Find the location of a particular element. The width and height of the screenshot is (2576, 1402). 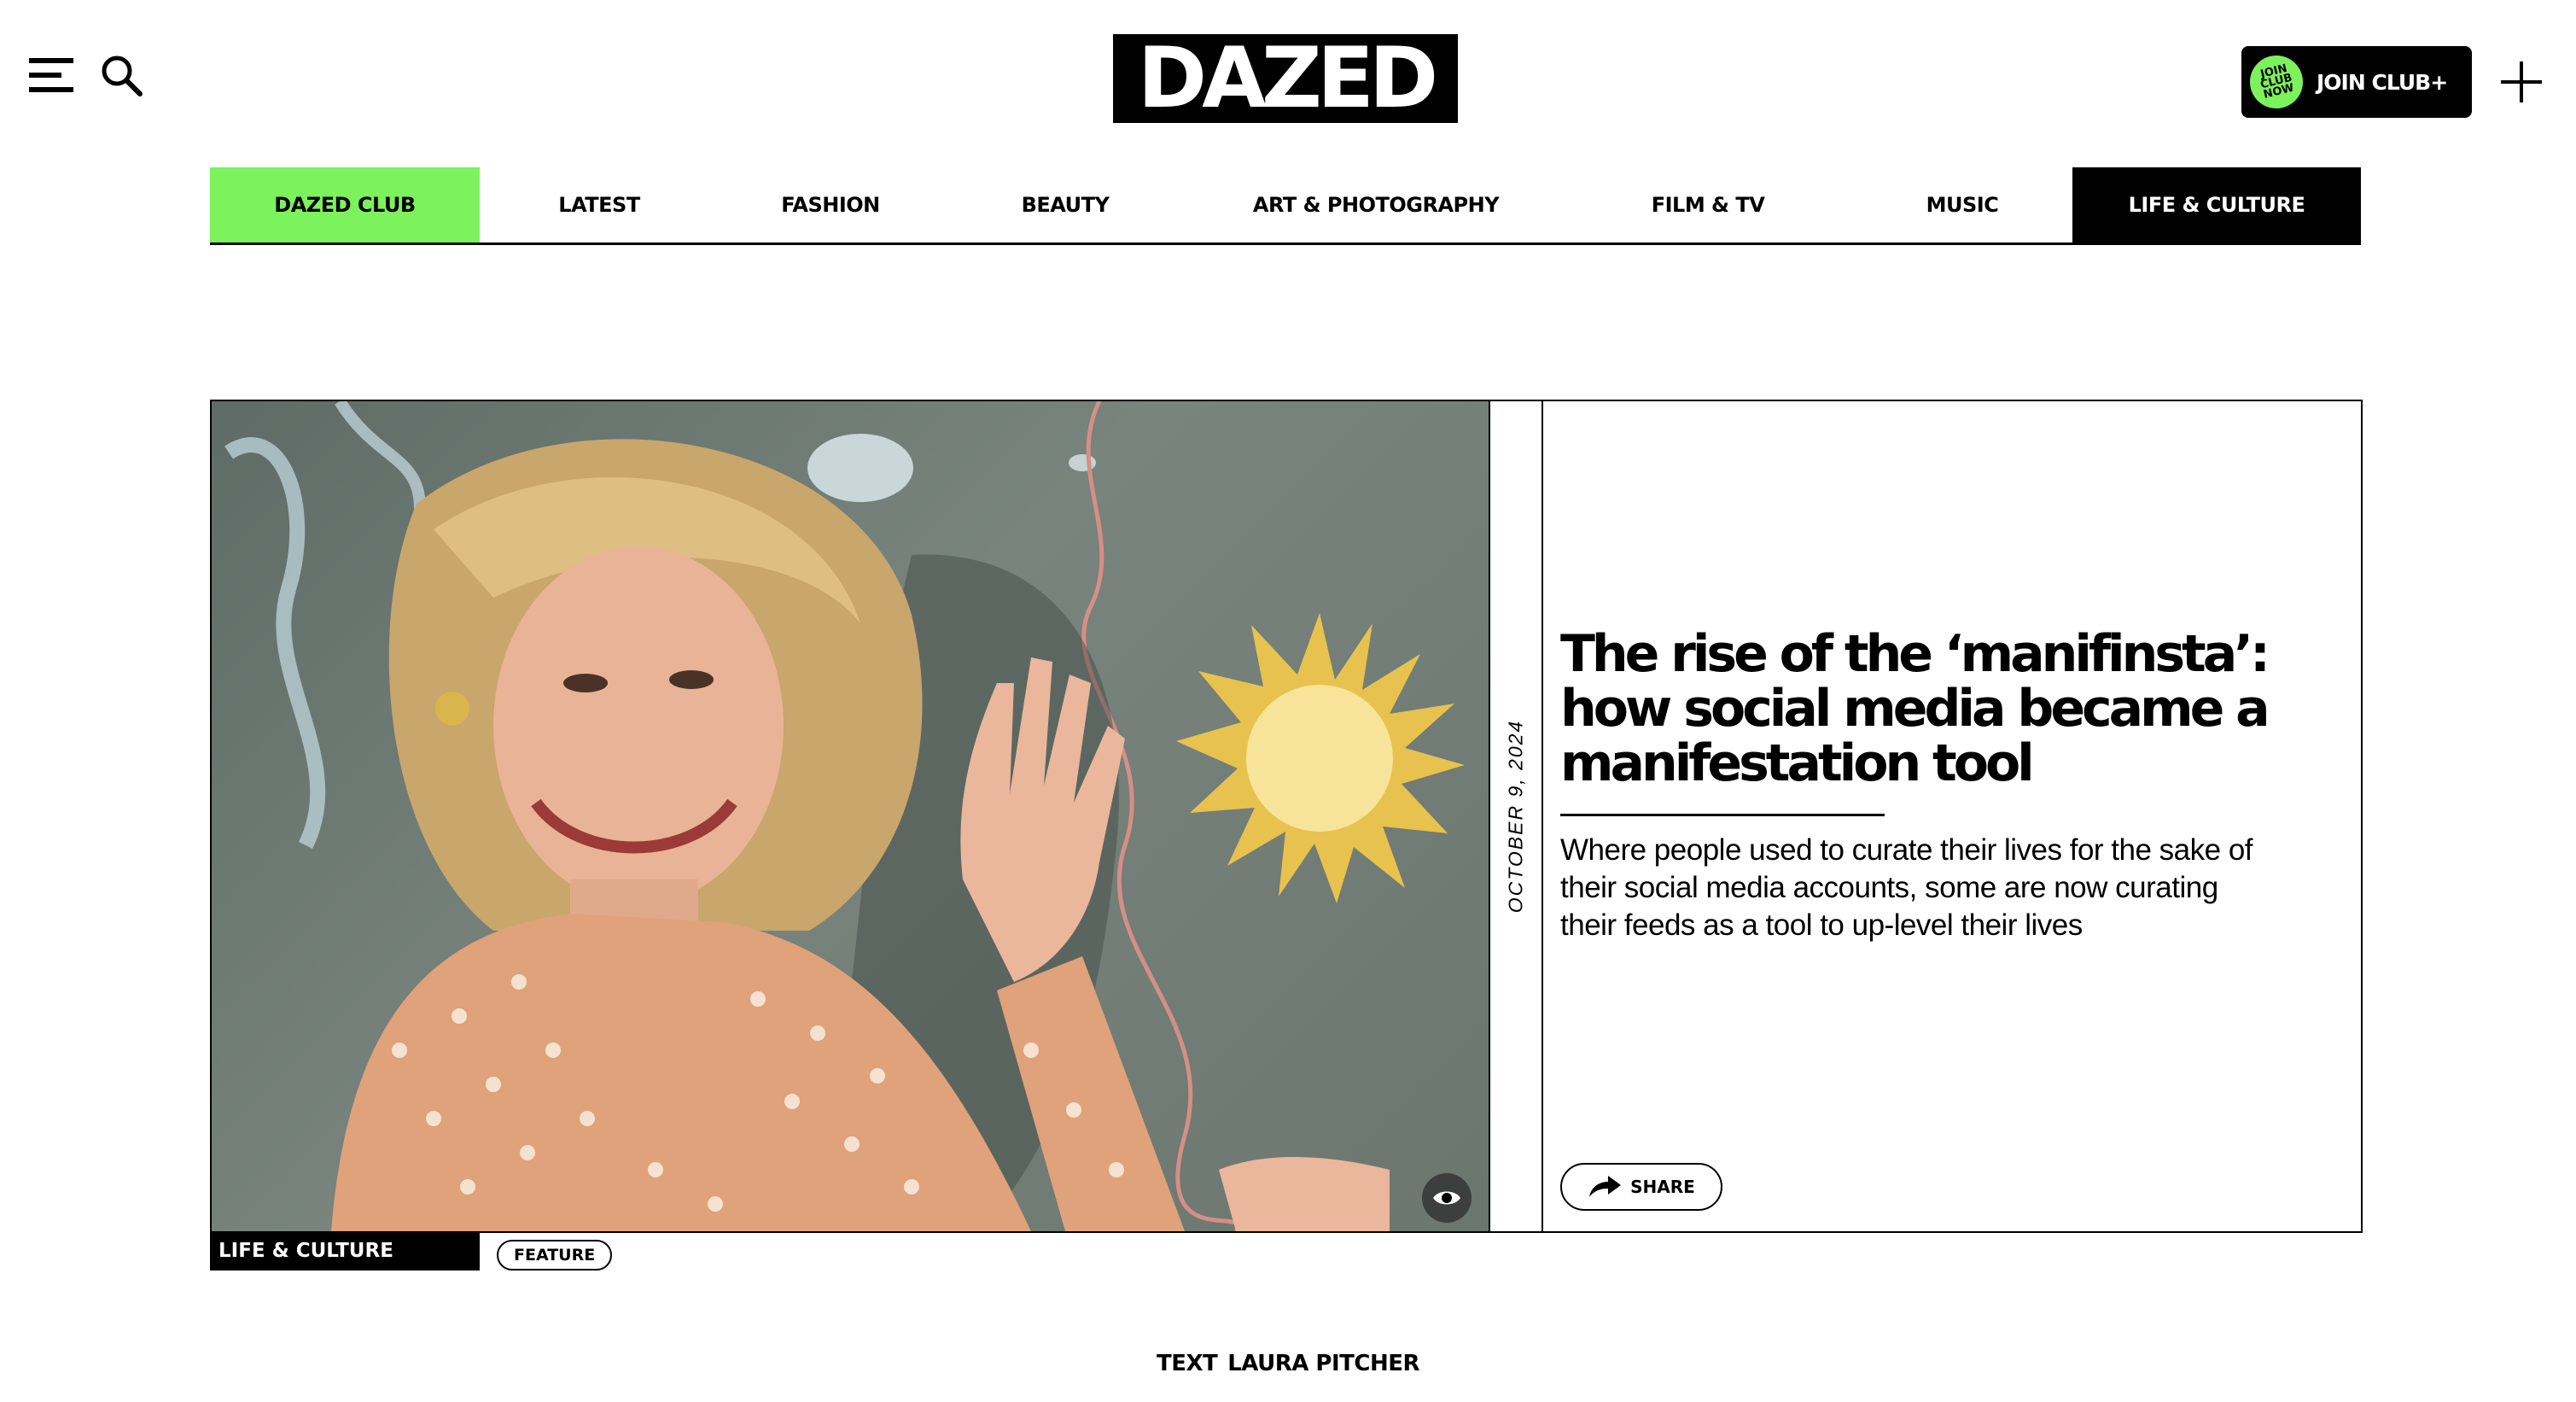

plus-icon is located at coordinates (2521, 82).